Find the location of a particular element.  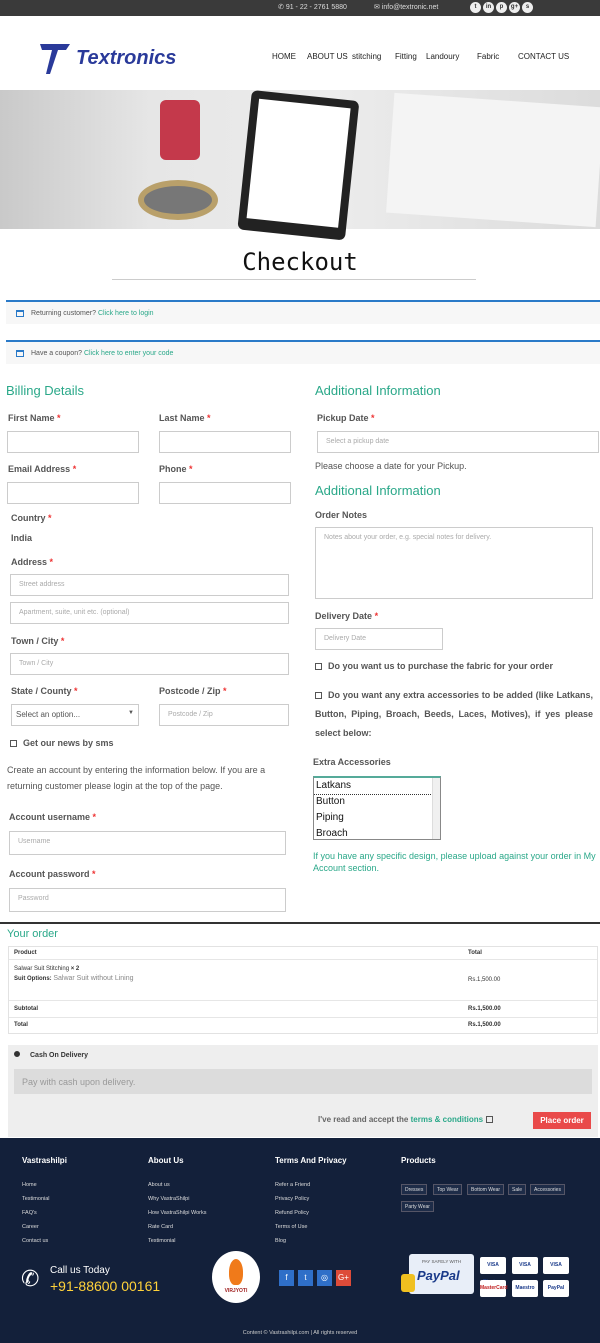

nav-home: HOME is located at coordinates (284, 56).